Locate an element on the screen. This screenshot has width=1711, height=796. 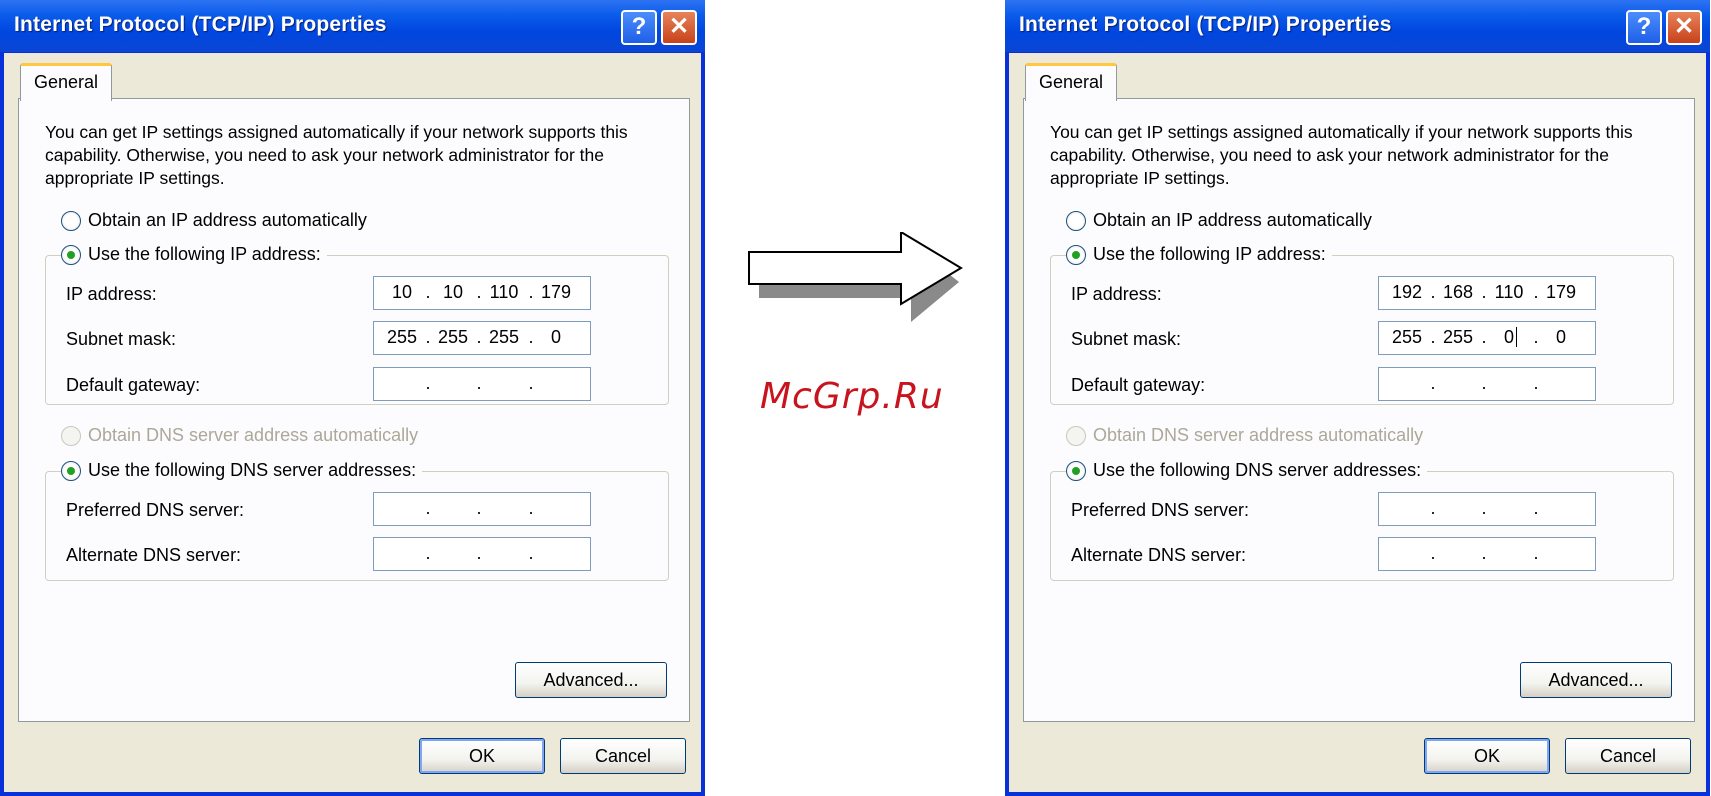
octet-4: 179 is located at coordinates (1561, 292).